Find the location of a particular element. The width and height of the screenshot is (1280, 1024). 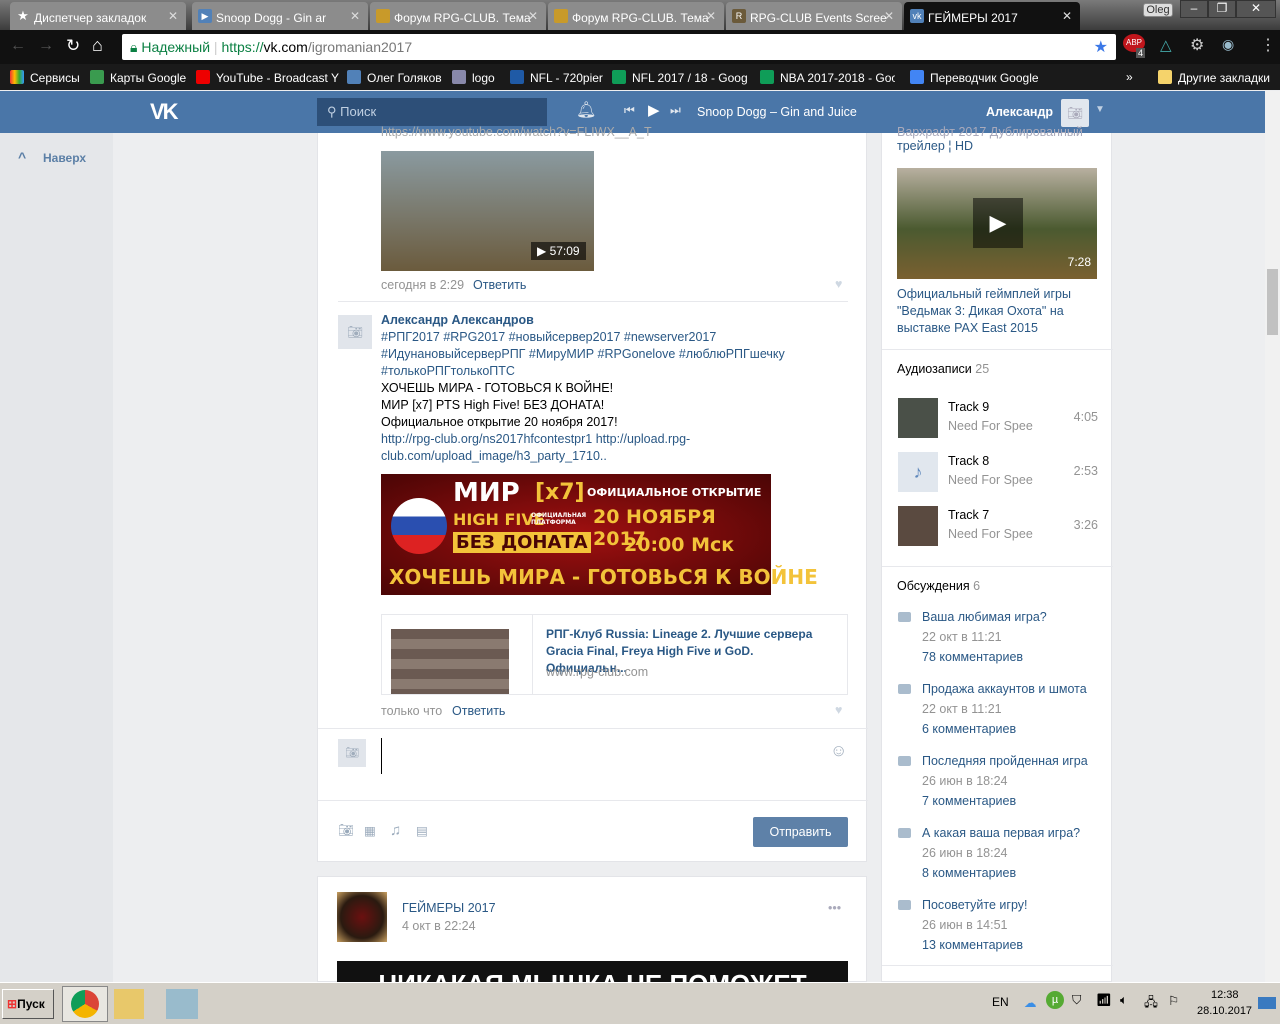

start-button: ⊞Пуск is located at coordinates (28, 1004).